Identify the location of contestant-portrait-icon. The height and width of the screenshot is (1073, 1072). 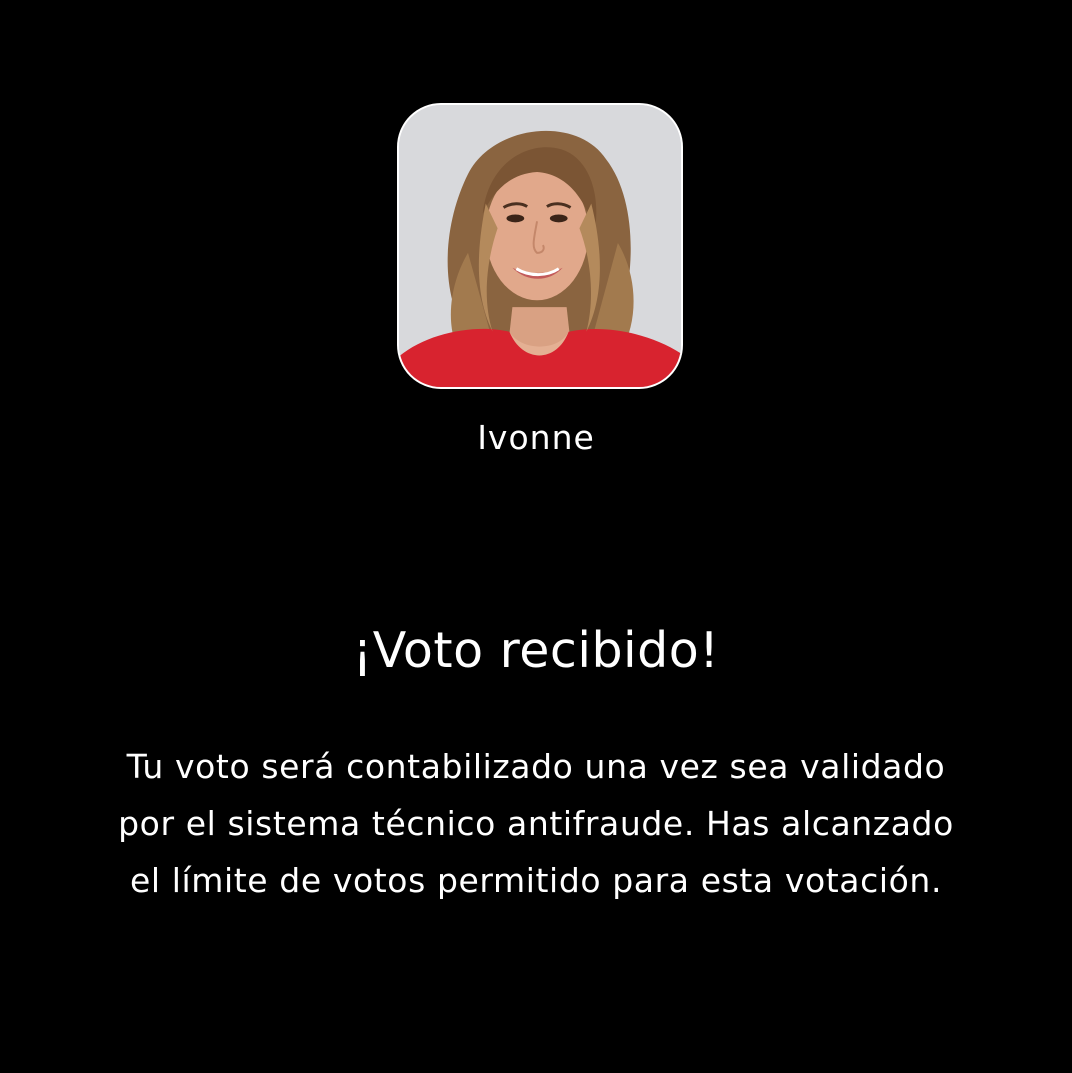
(540, 246).